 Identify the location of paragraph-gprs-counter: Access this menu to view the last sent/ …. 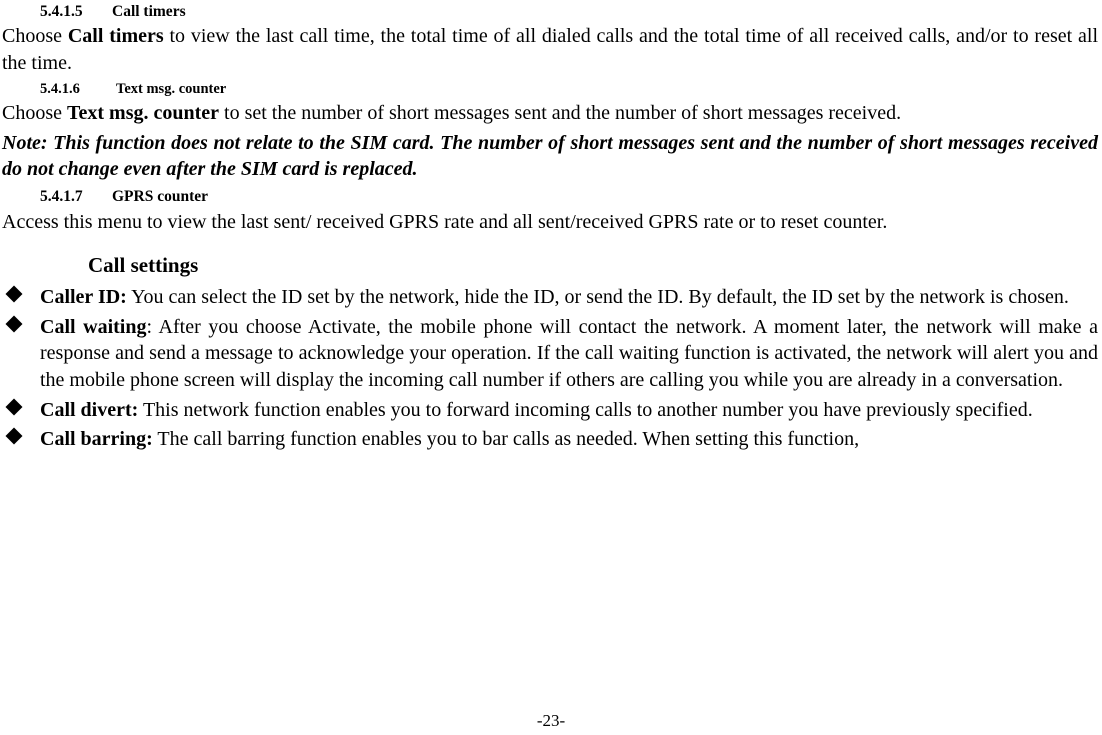
(445, 221).